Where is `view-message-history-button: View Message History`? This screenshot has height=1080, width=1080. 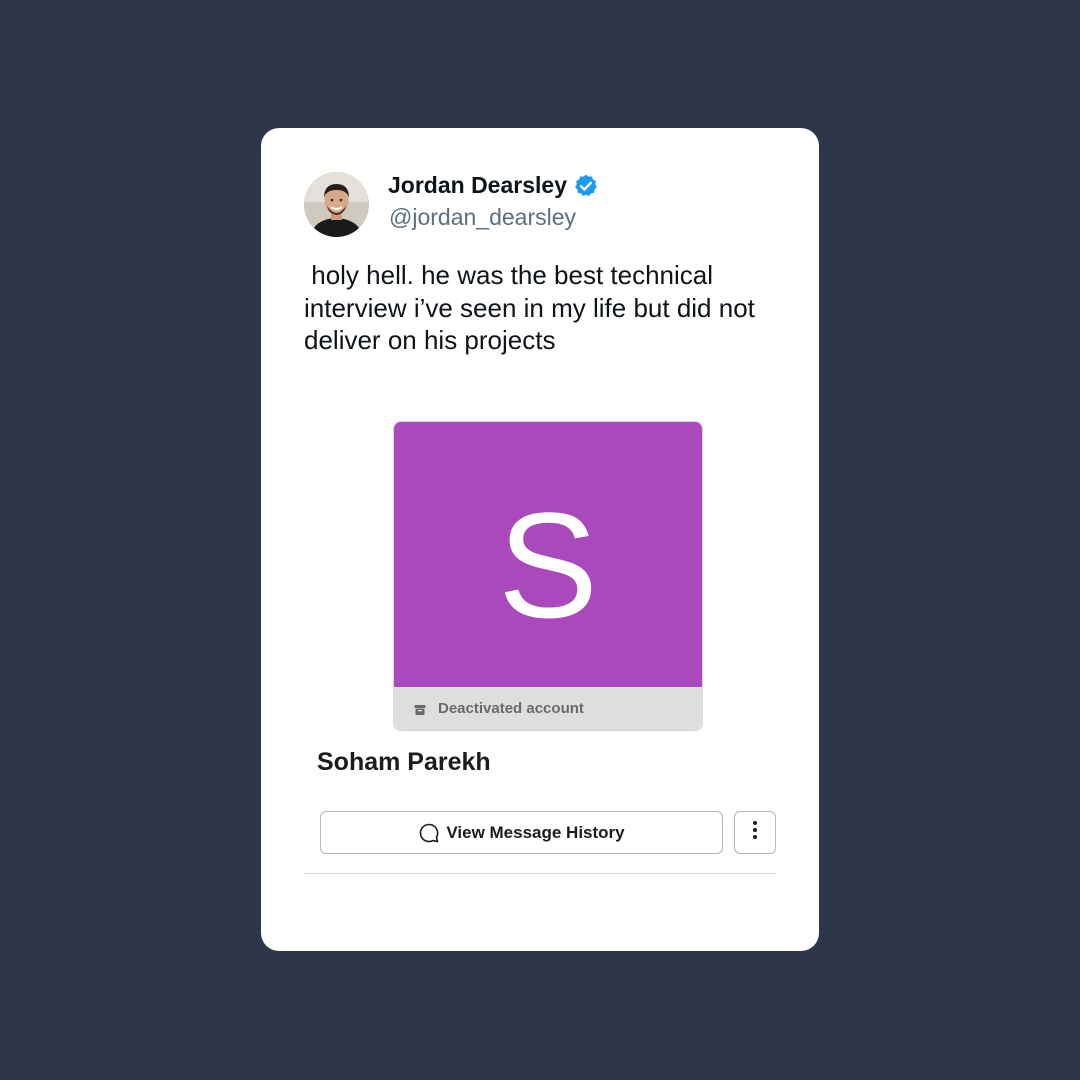 view-message-history-button: View Message History is located at coordinates (521, 832).